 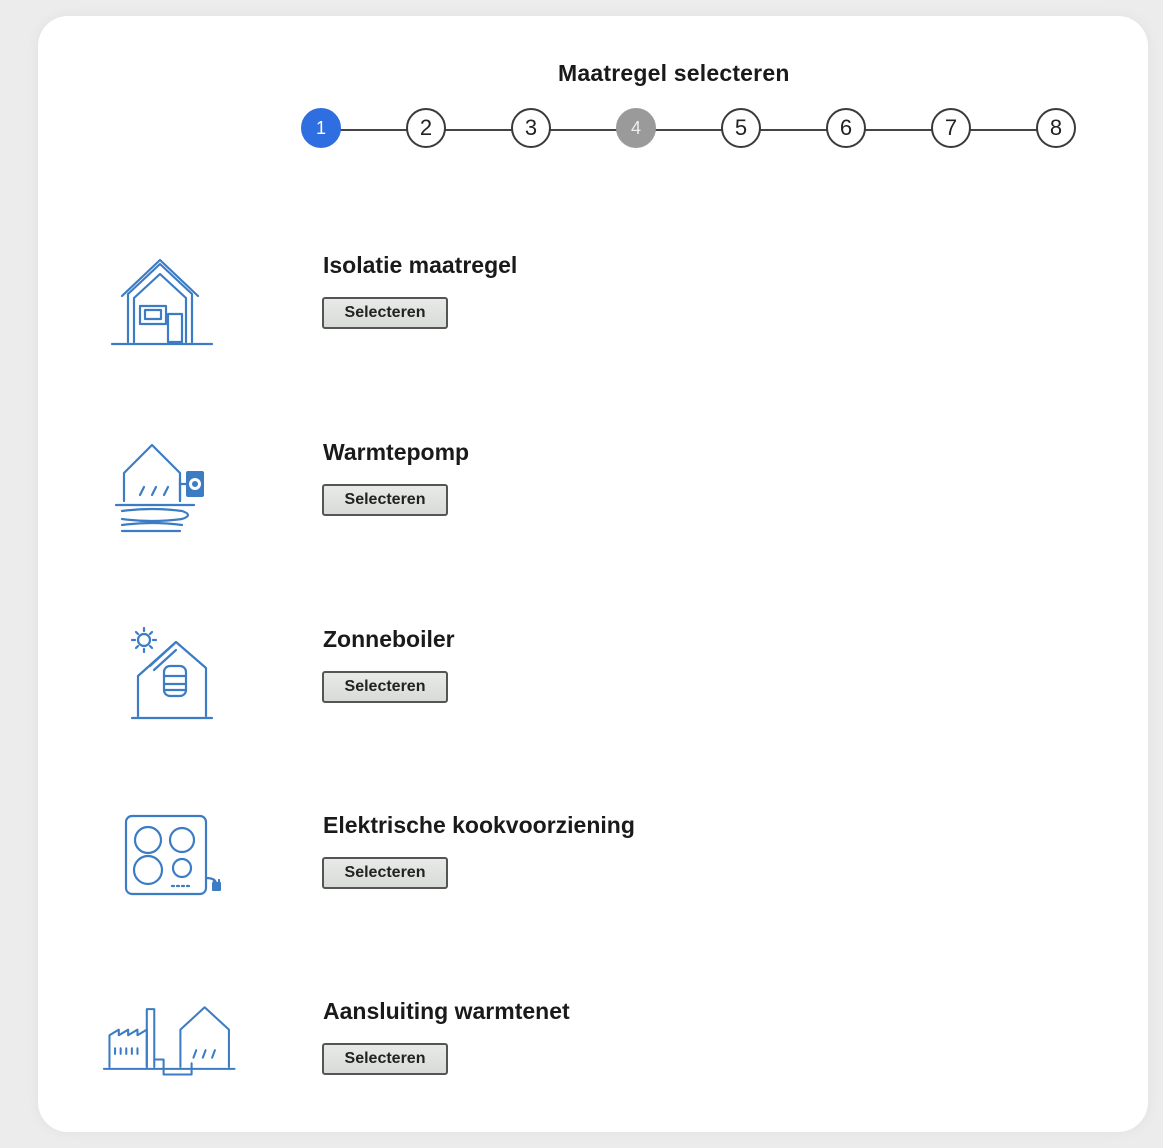 What do you see at coordinates (159, 488) in the screenshot?
I see `heat-pump-icon` at bounding box center [159, 488].